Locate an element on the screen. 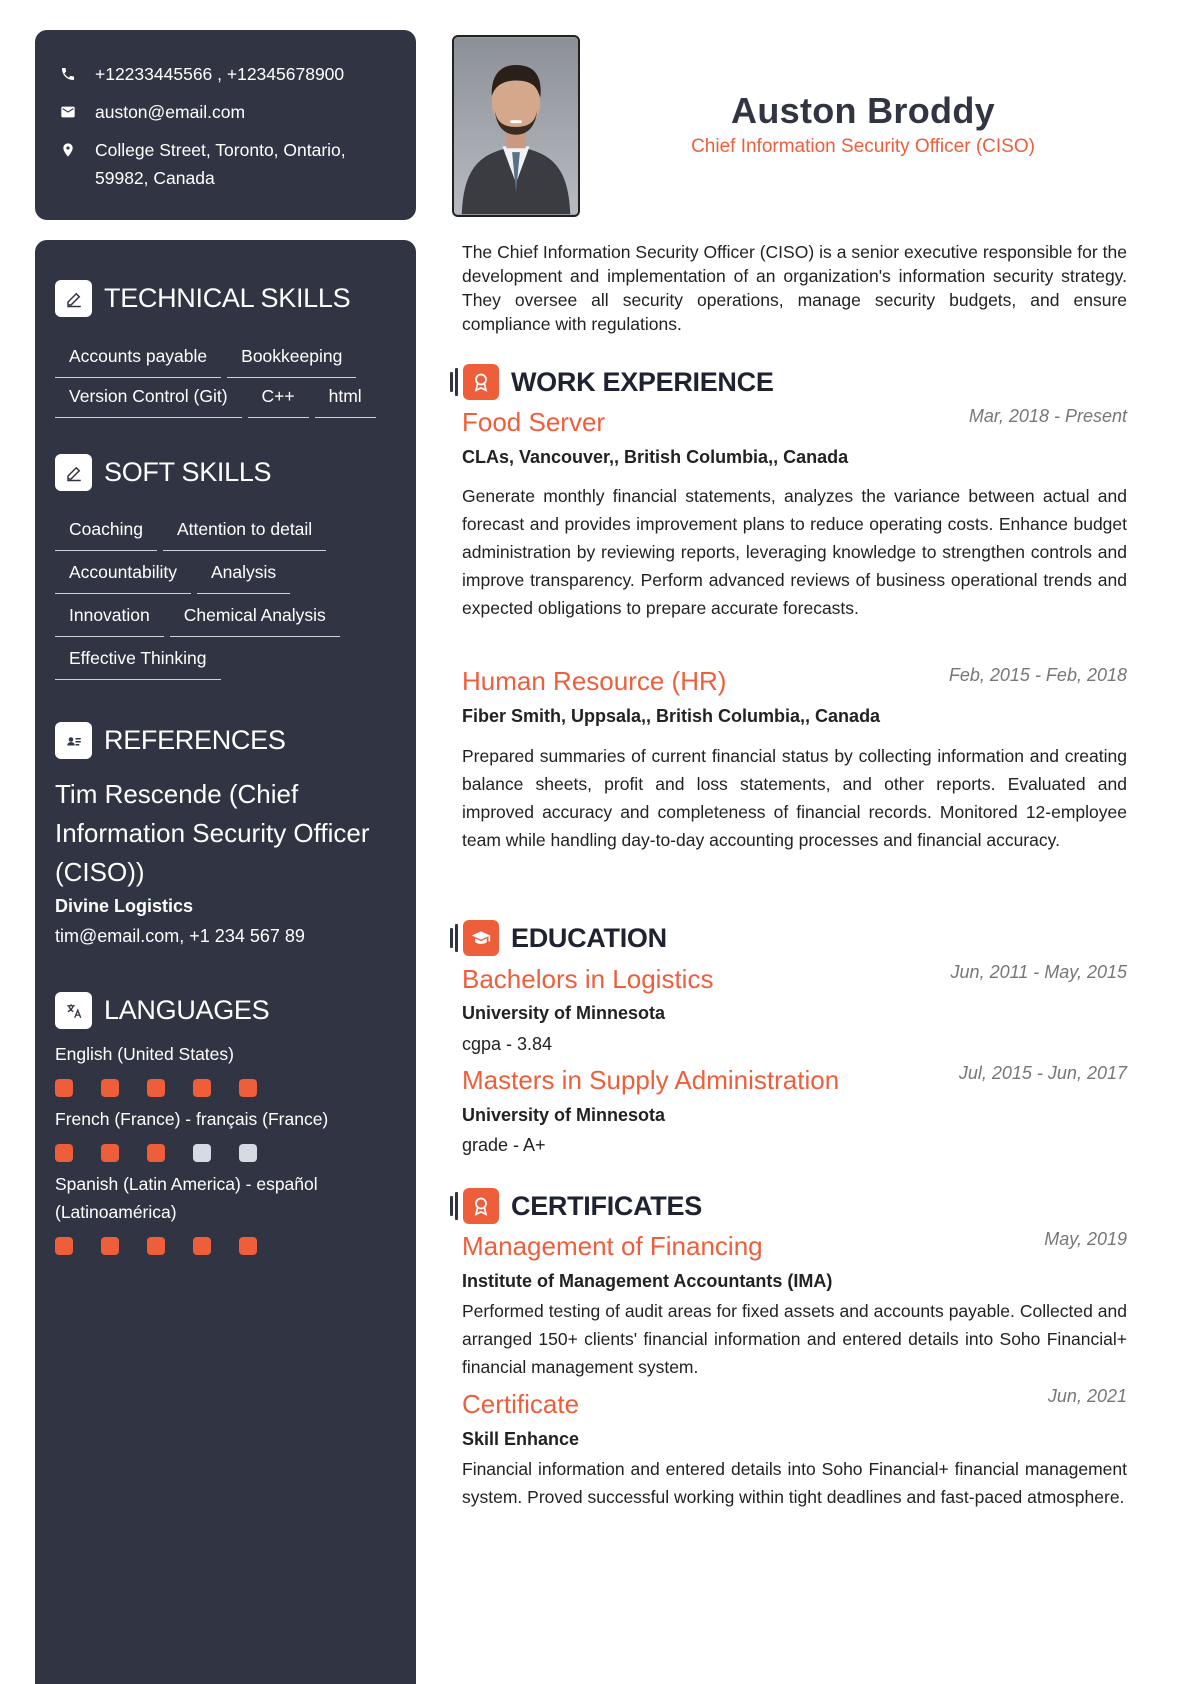  soft-skills-row: Coaching Attention to detail is located at coordinates (193, 534).